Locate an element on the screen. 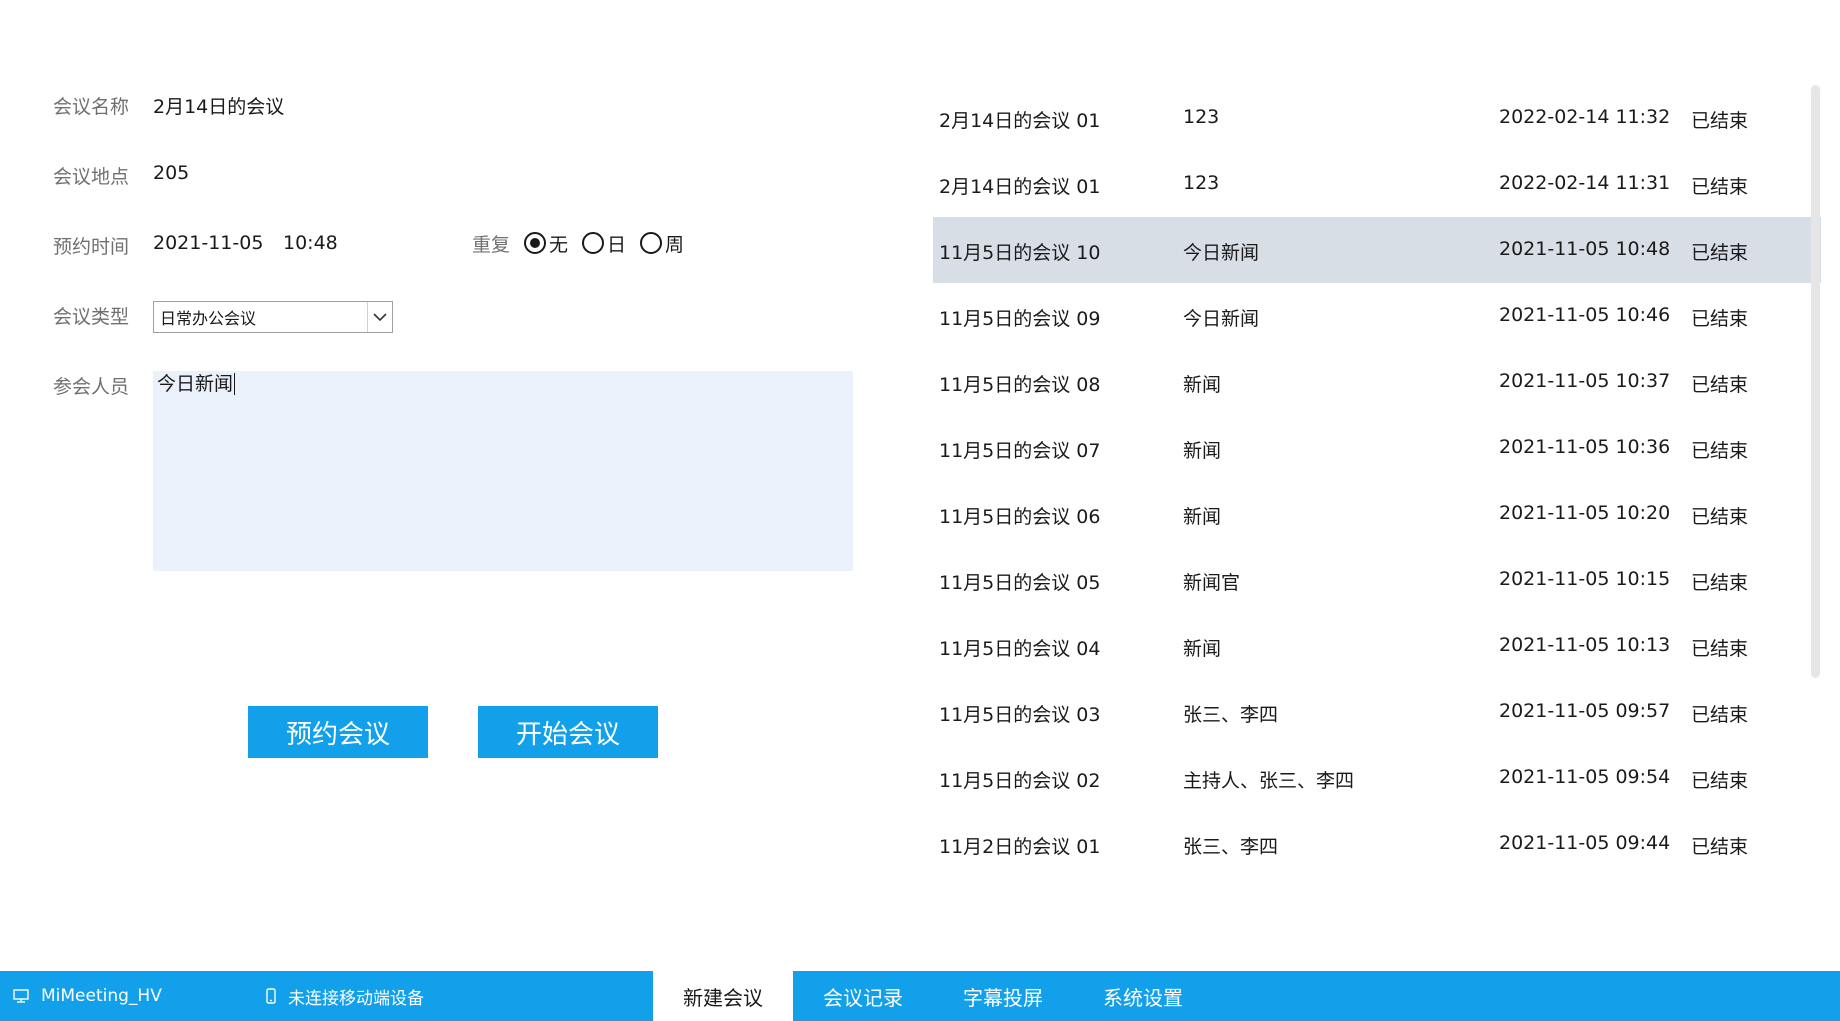 This screenshot has width=1840, height=1021. meeting-name: 11月5日的会议 06 is located at coordinates (1020, 517).